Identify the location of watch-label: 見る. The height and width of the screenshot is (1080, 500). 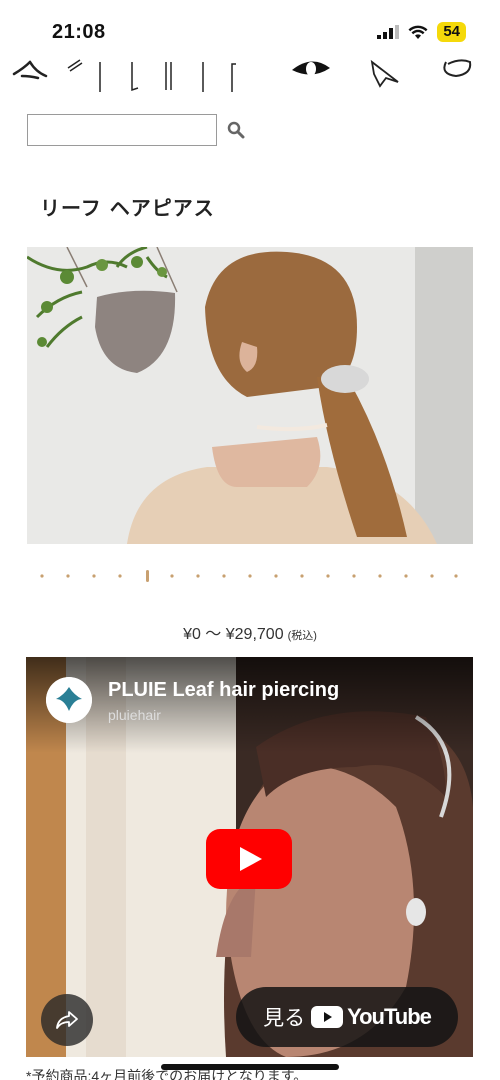
(284, 1018).